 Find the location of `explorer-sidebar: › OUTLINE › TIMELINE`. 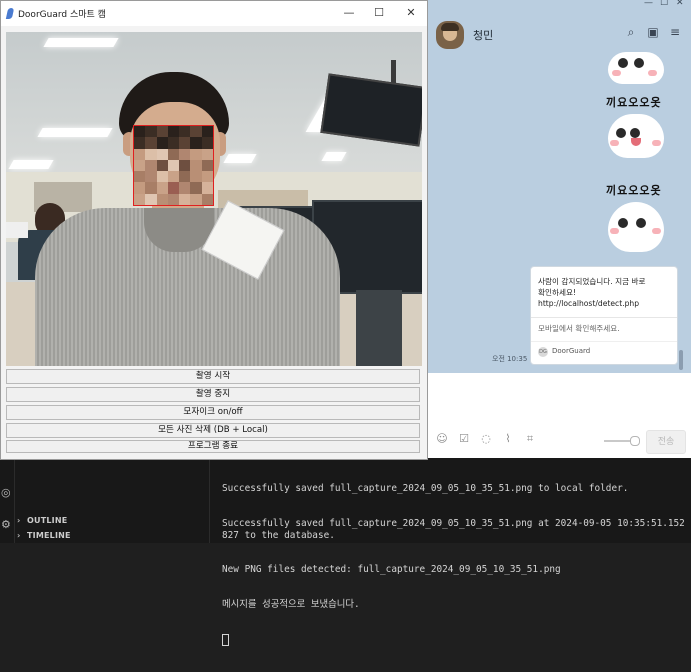

explorer-sidebar: › OUTLINE › TIMELINE is located at coordinates (112, 499).